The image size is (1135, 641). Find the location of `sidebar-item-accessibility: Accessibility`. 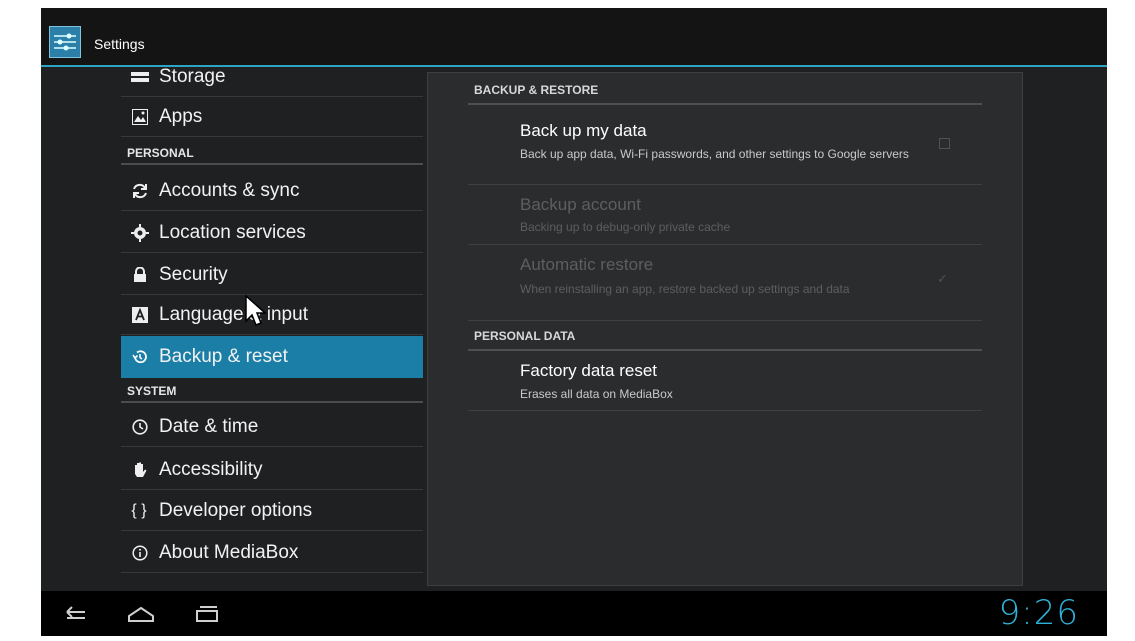

sidebar-item-accessibility: Accessibility is located at coordinates (272, 470).